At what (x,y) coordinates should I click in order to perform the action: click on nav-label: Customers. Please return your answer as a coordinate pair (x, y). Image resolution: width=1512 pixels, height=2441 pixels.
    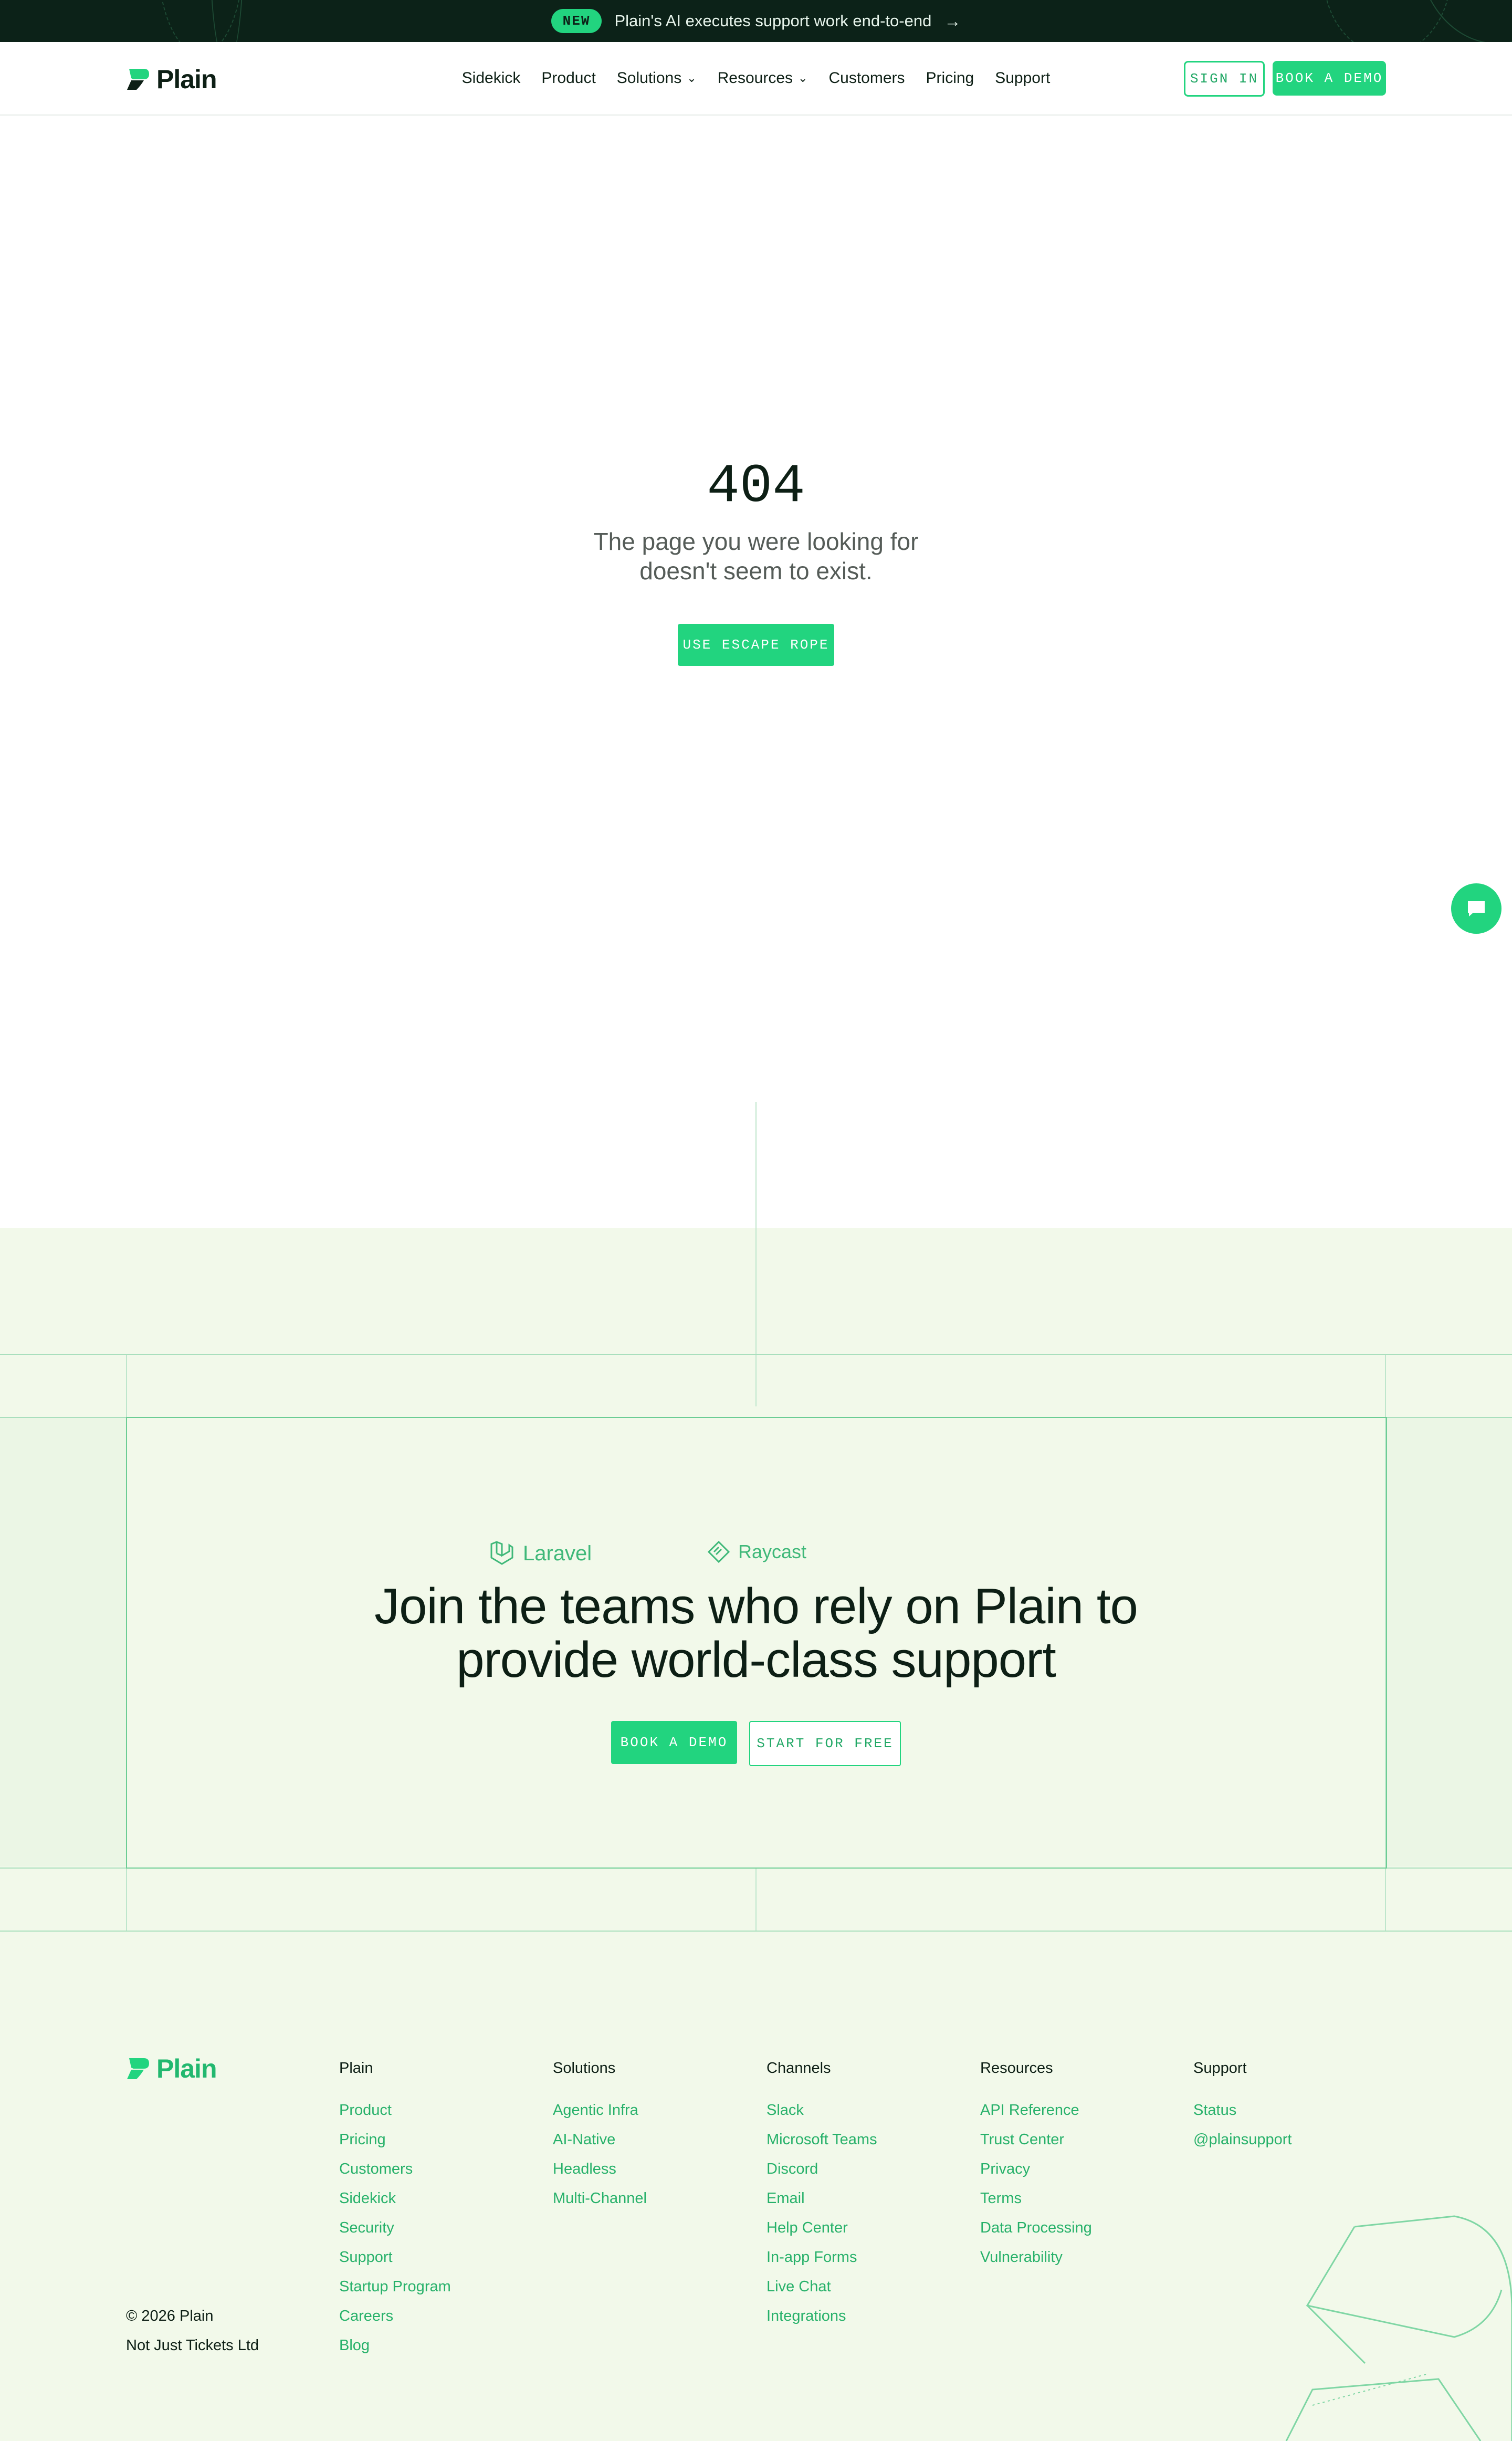
    Looking at the image, I should click on (866, 78).